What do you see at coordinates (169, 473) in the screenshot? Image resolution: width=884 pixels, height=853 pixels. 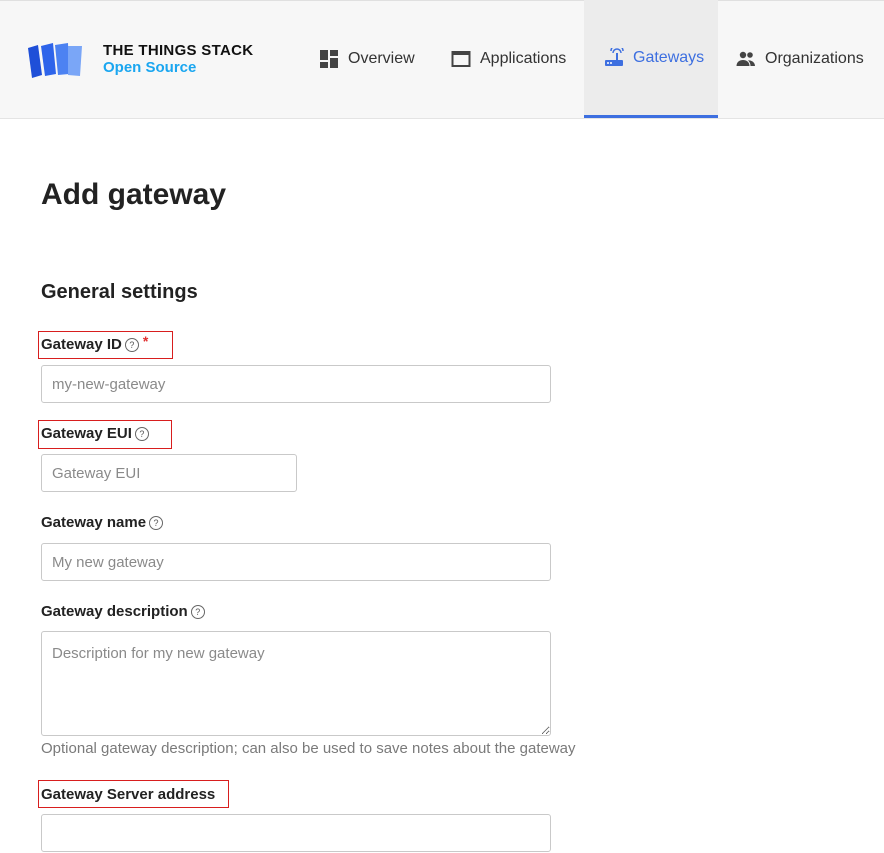 I see `gateway-eui-input` at bounding box center [169, 473].